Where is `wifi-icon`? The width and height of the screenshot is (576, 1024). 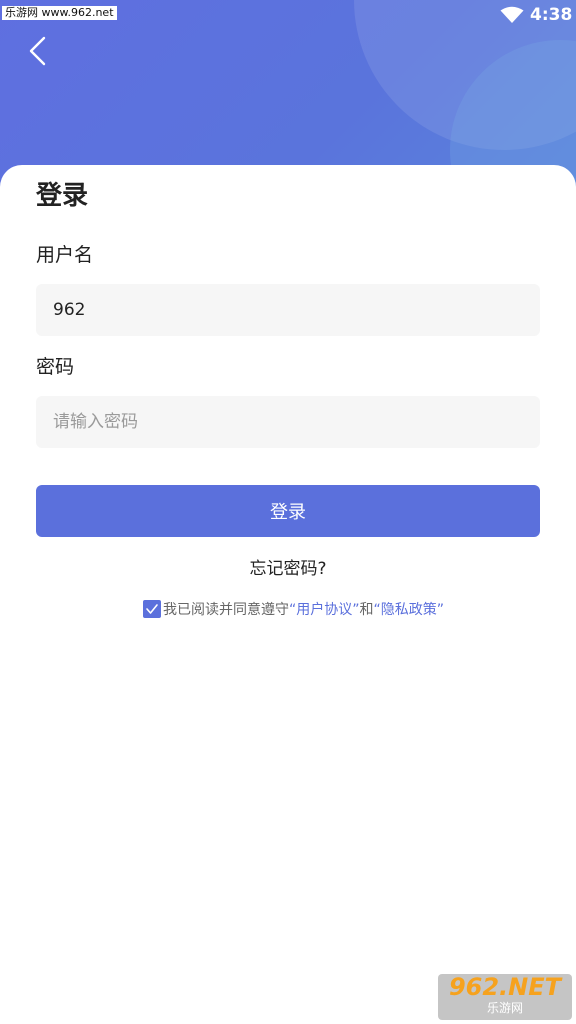 wifi-icon is located at coordinates (512, 14).